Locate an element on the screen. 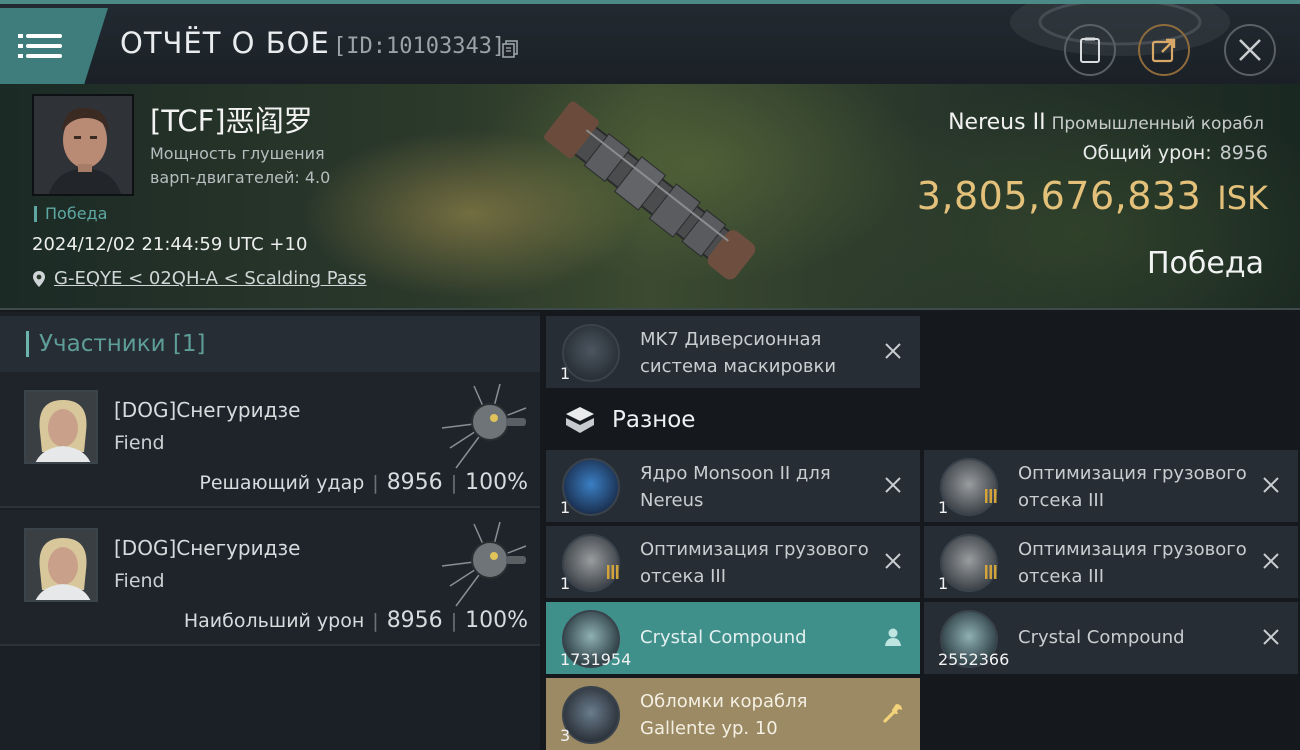 The width and height of the screenshot is (1300, 750). item-name: MK7 Диверсионная система маскировки is located at coordinates (738, 353).